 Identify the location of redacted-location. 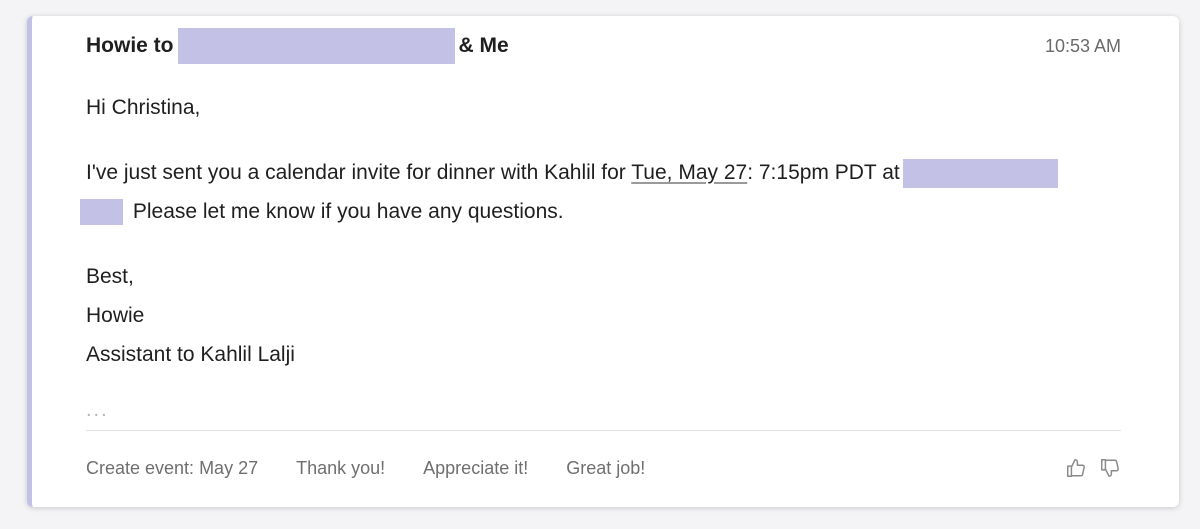
(980, 173).